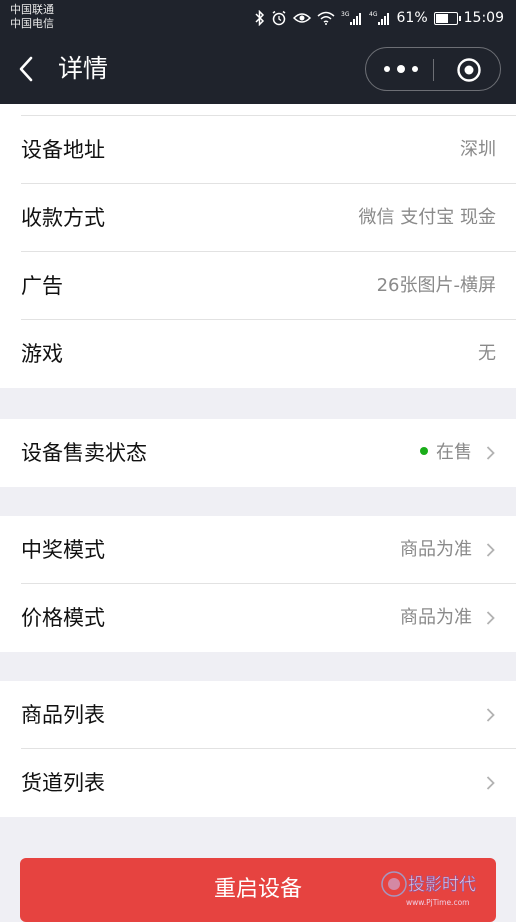 The width and height of the screenshot is (516, 922). Describe the element at coordinates (487, 353) in the screenshot. I see `row-value: 无` at that location.